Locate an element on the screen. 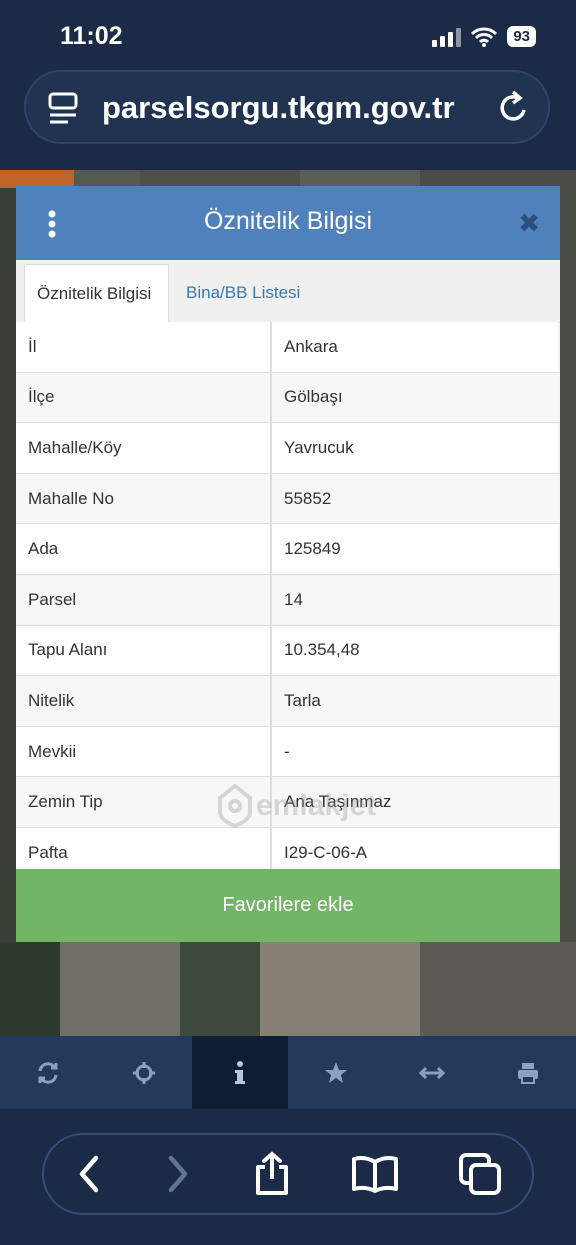  row-value: Tarla is located at coordinates (415, 701).